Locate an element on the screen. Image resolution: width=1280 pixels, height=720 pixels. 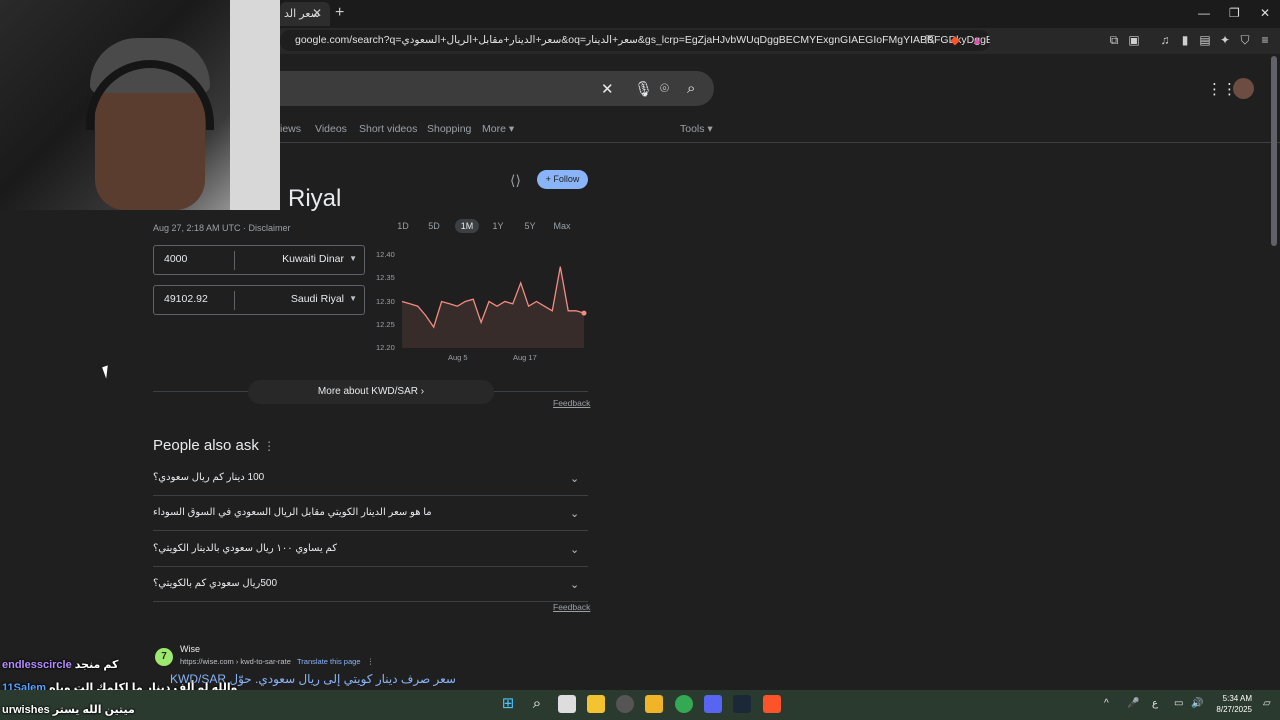
chat-message: urwishes ميتين الله يستر is located at coordinates (68, 709).